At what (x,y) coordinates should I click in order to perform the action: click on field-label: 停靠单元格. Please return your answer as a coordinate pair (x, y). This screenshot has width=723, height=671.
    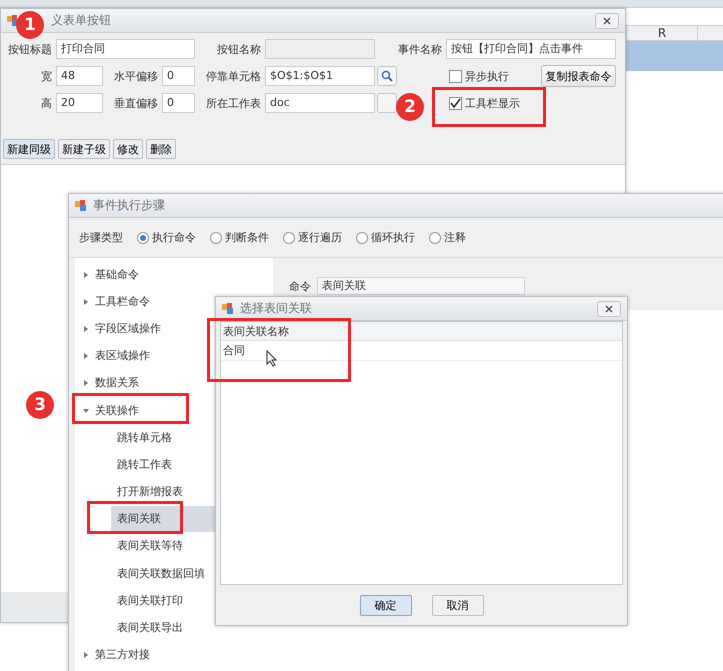
    Looking at the image, I should click on (233, 76).